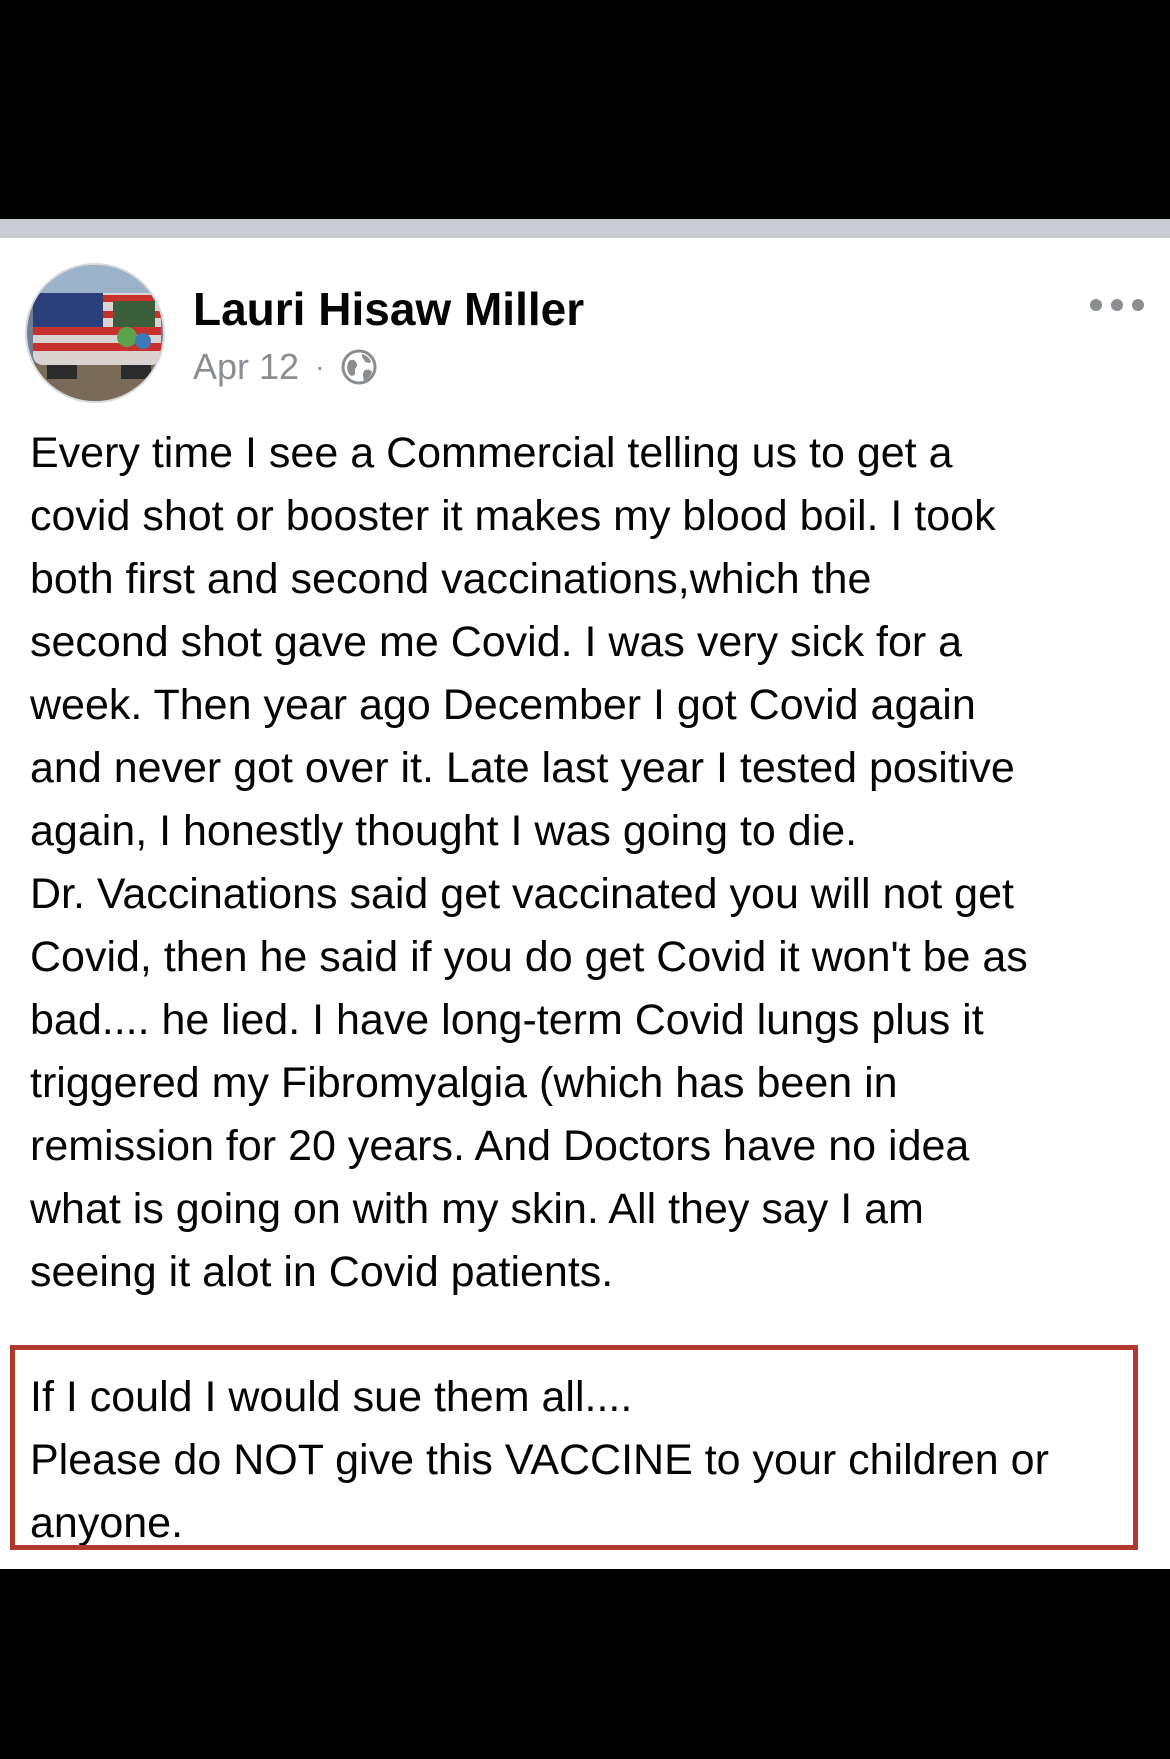 The width and height of the screenshot is (1170, 1759). What do you see at coordinates (585, 228) in the screenshot?
I see `feed-separator` at bounding box center [585, 228].